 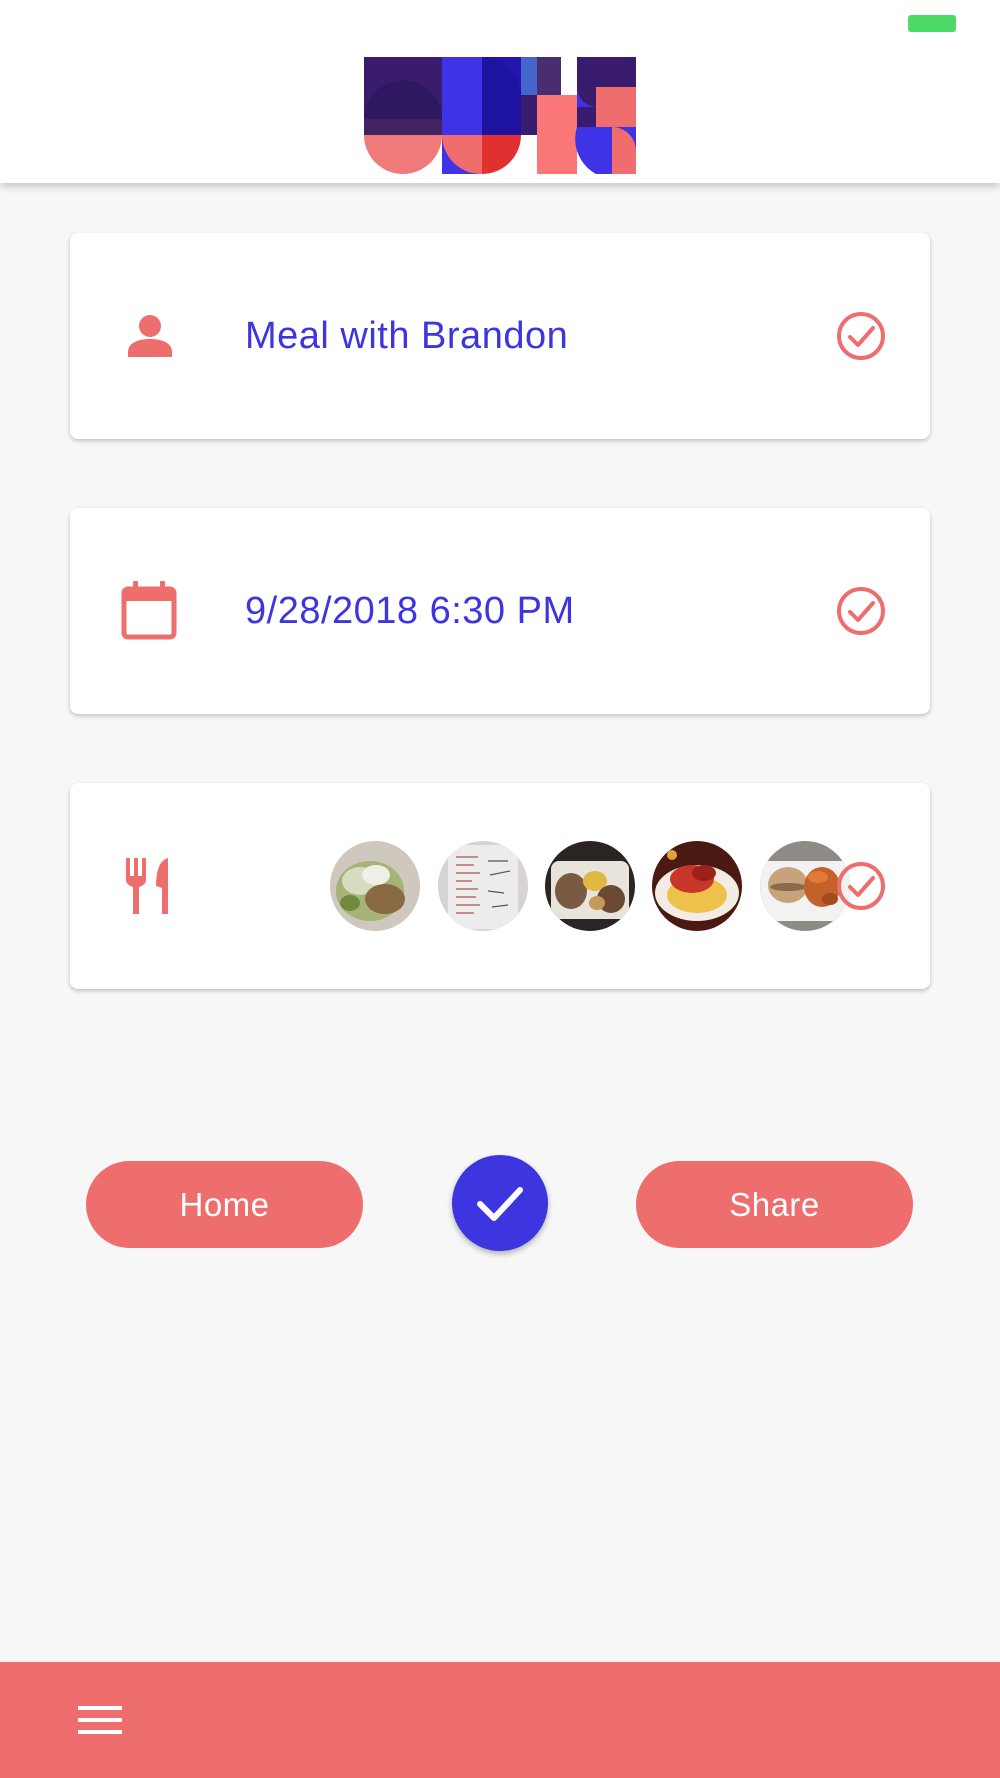 What do you see at coordinates (410, 611) in the screenshot?
I see `meal-date-text: 9/28/2018 6:30 PM` at bounding box center [410, 611].